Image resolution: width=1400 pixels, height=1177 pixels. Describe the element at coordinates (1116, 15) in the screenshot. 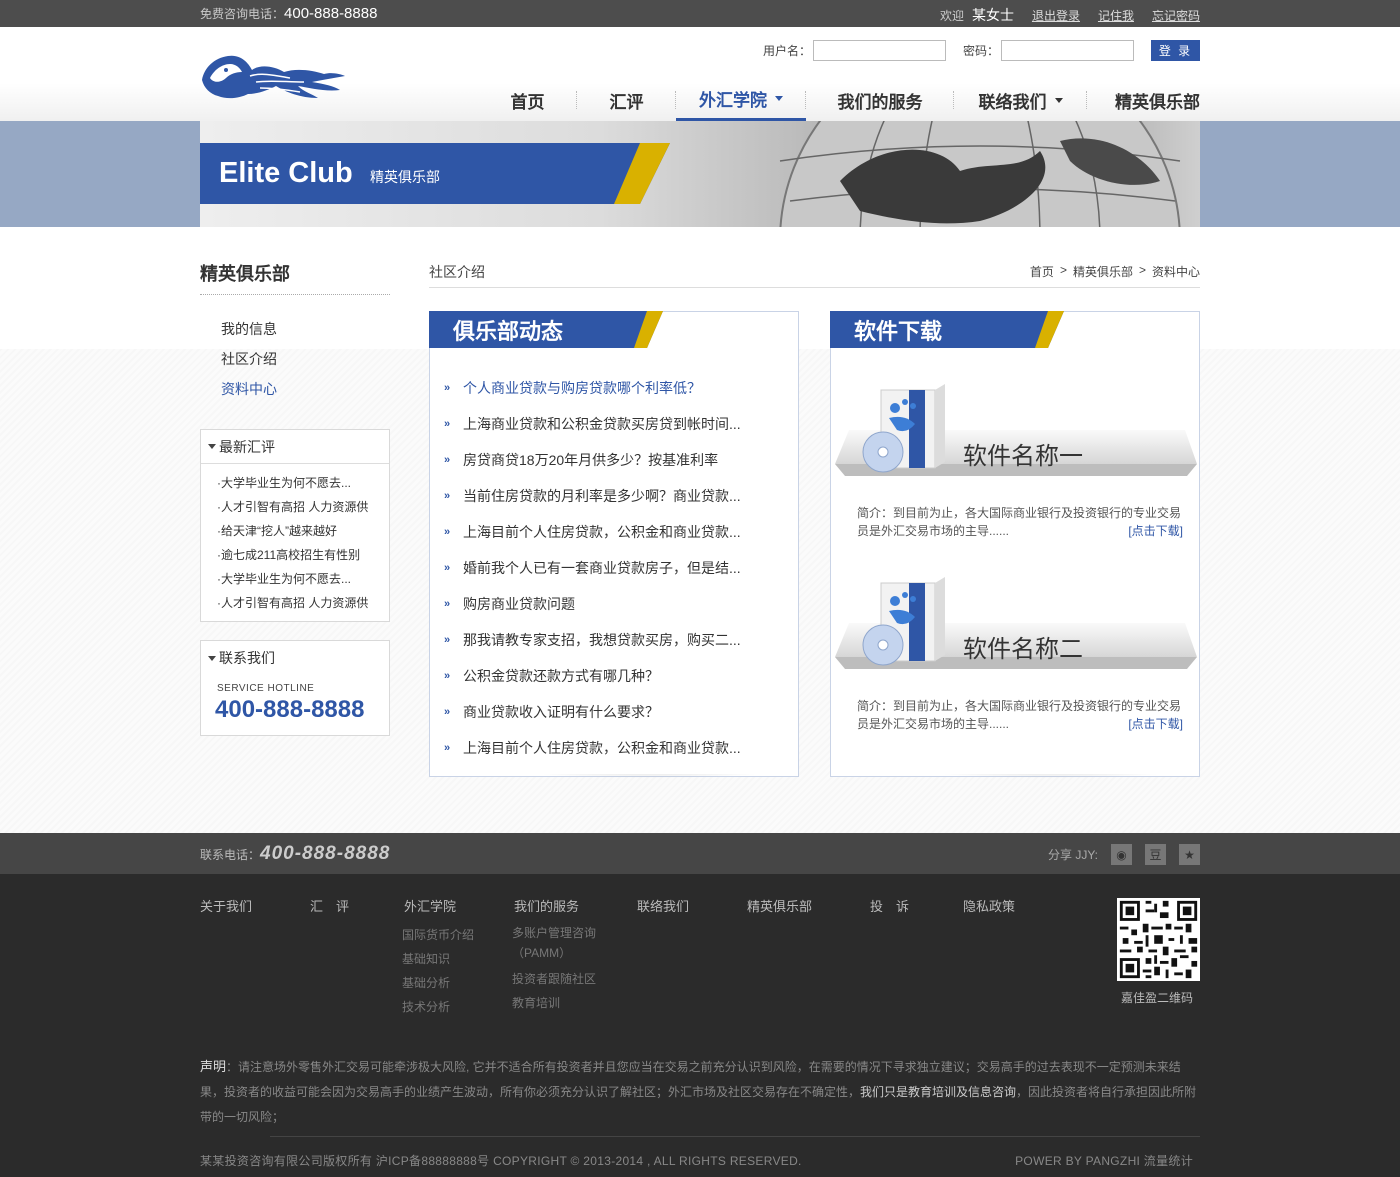

I see `remember-me-link: 记住我` at that location.